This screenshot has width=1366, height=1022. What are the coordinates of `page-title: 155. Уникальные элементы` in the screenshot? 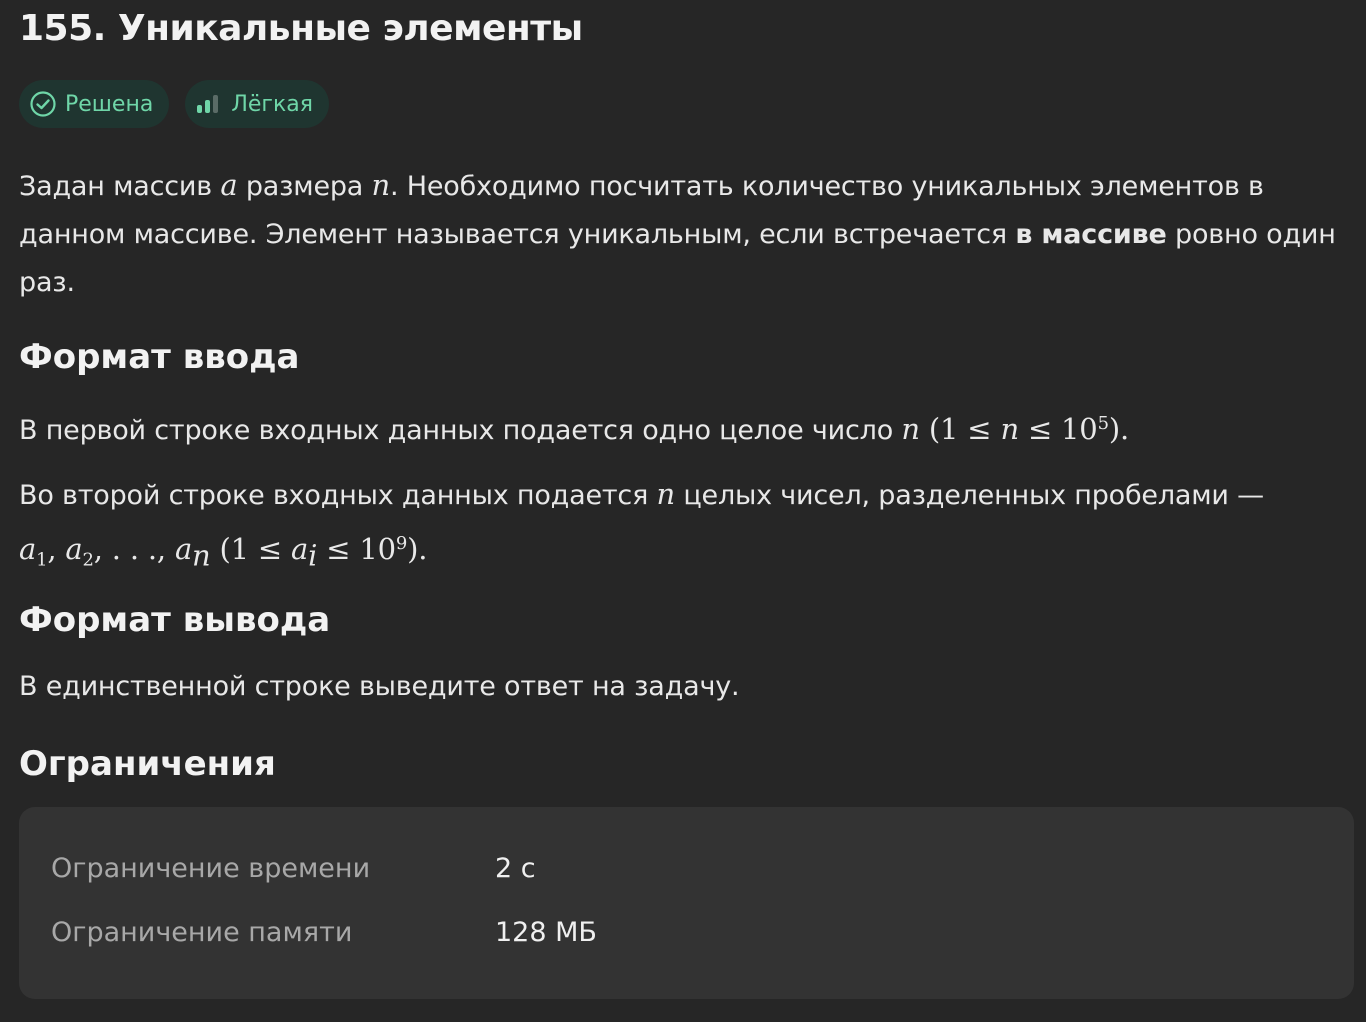 It's located at (301, 28).